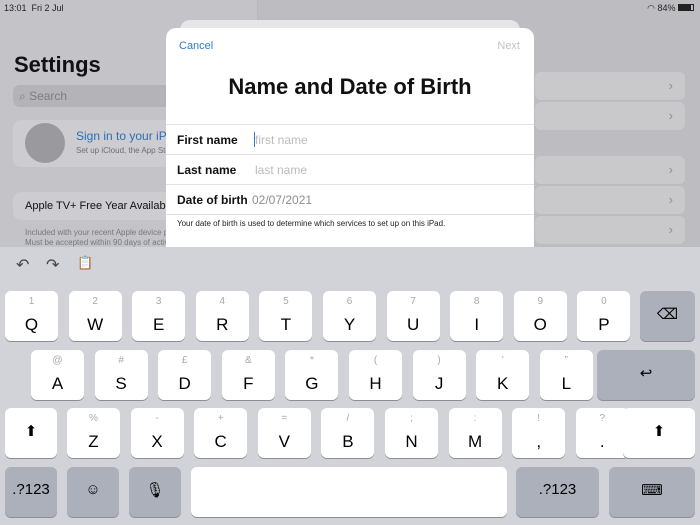 This screenshot has height=525, width=700. I want to click on key-m: :M, so click(475, 433).